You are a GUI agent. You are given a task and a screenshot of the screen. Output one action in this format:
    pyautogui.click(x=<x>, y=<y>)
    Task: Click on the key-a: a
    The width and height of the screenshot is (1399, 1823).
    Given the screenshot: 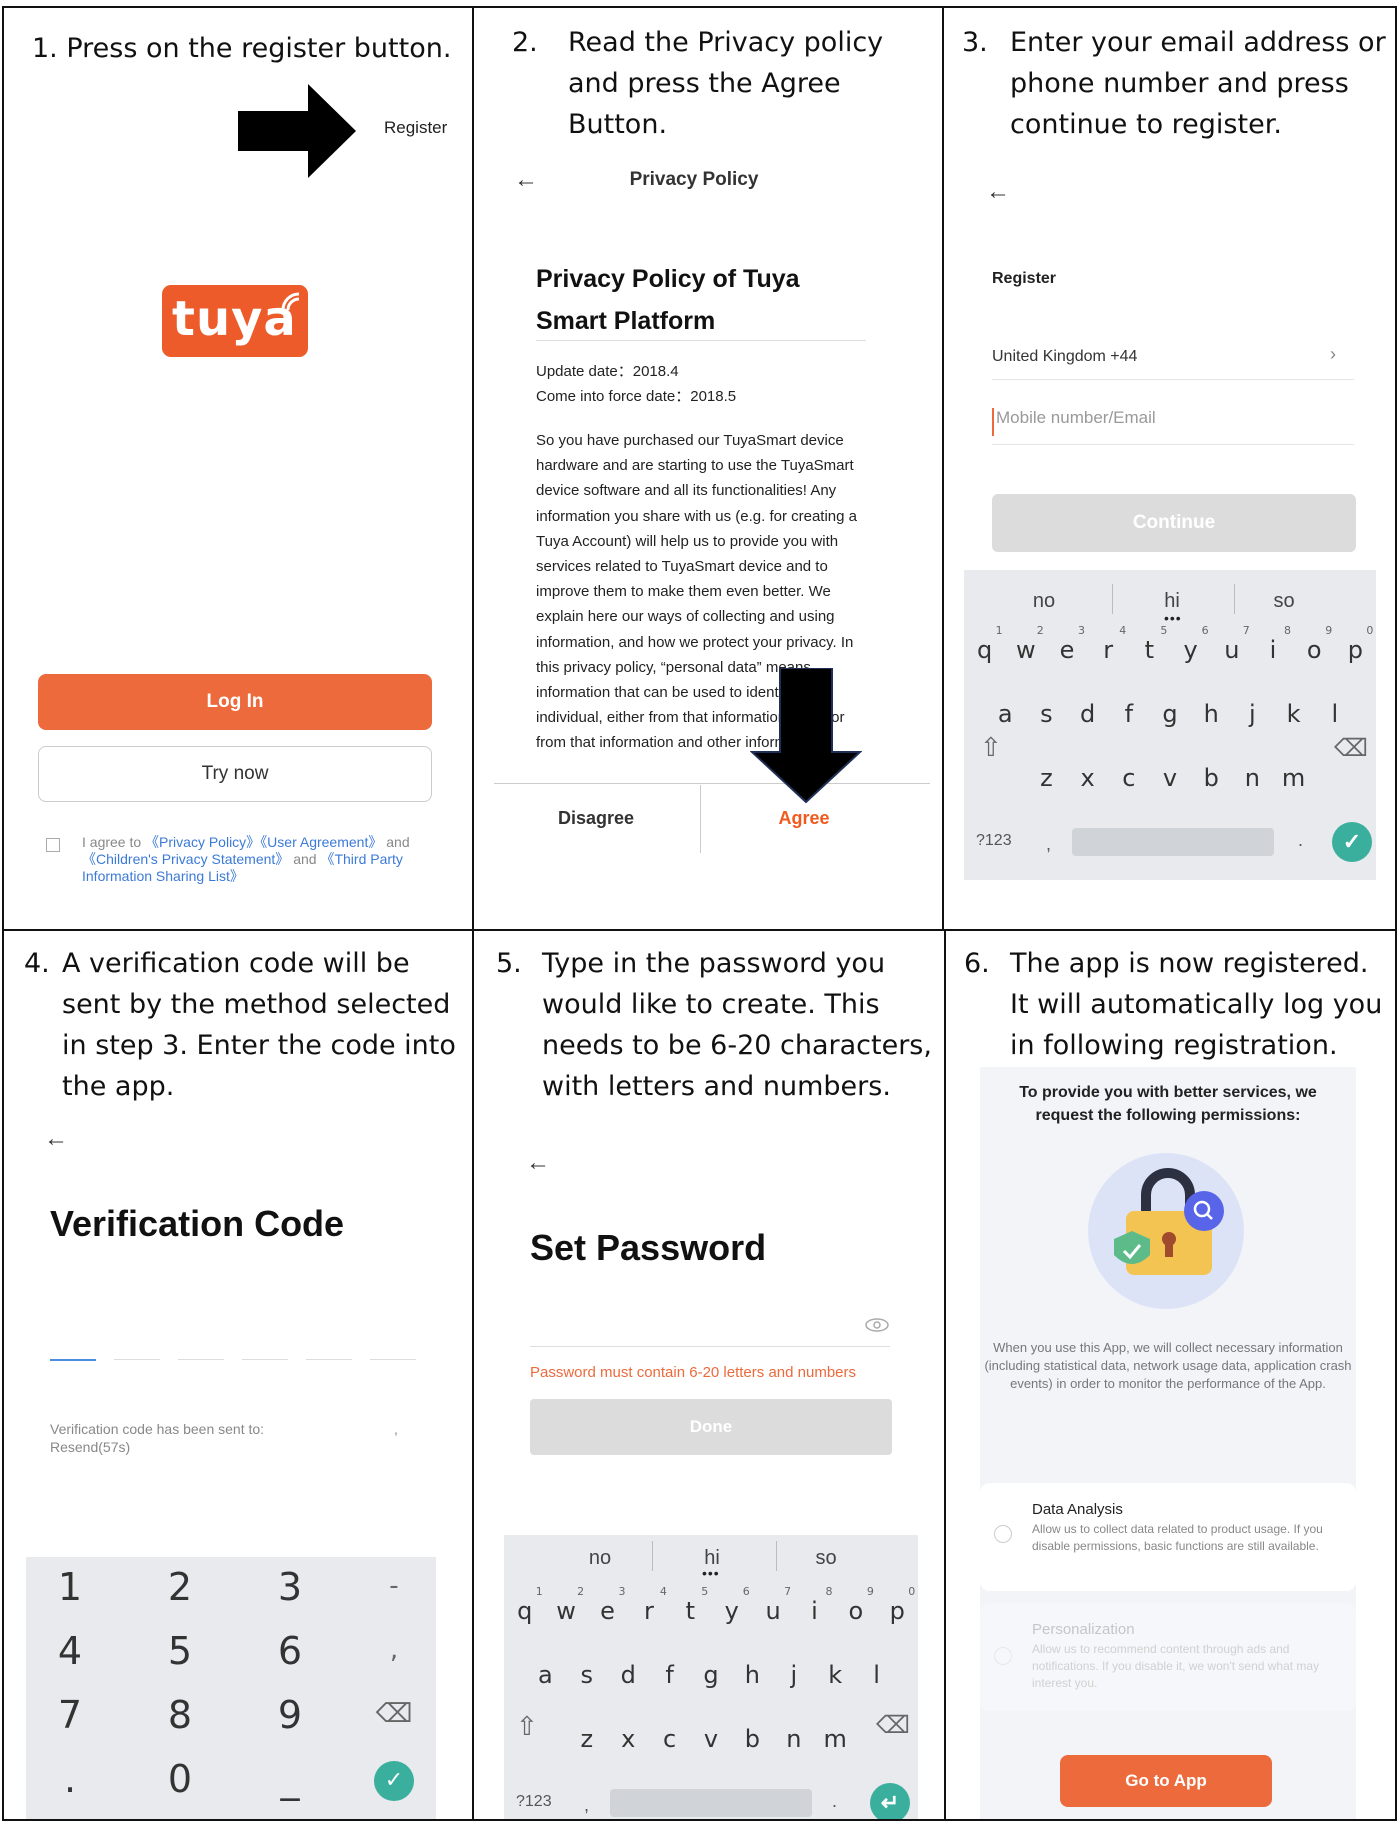 What is the action you would take?
    pyautogui.click(x=545, y=1675)
    